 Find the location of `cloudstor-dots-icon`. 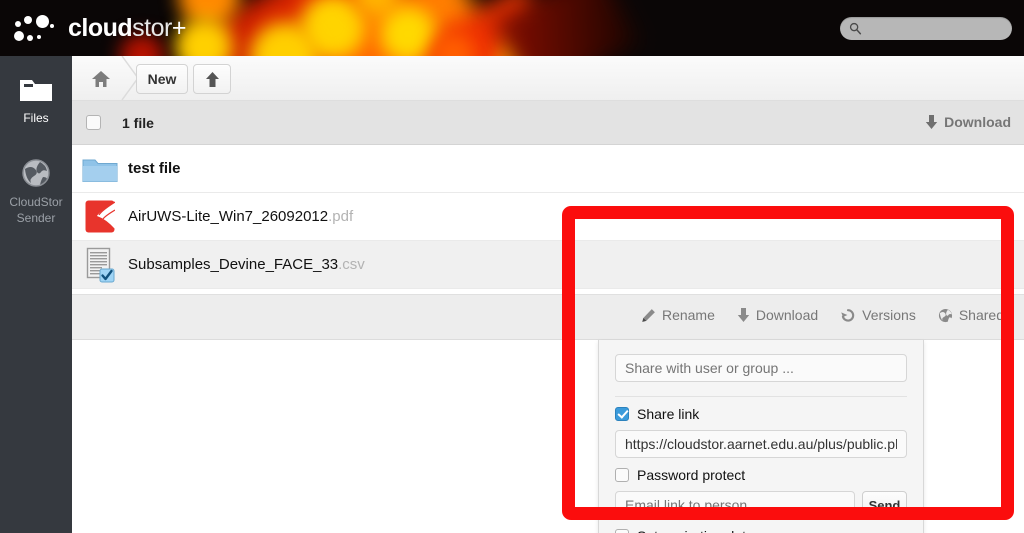

cloudstor-dots-icon is located at coordinates (37, 28).